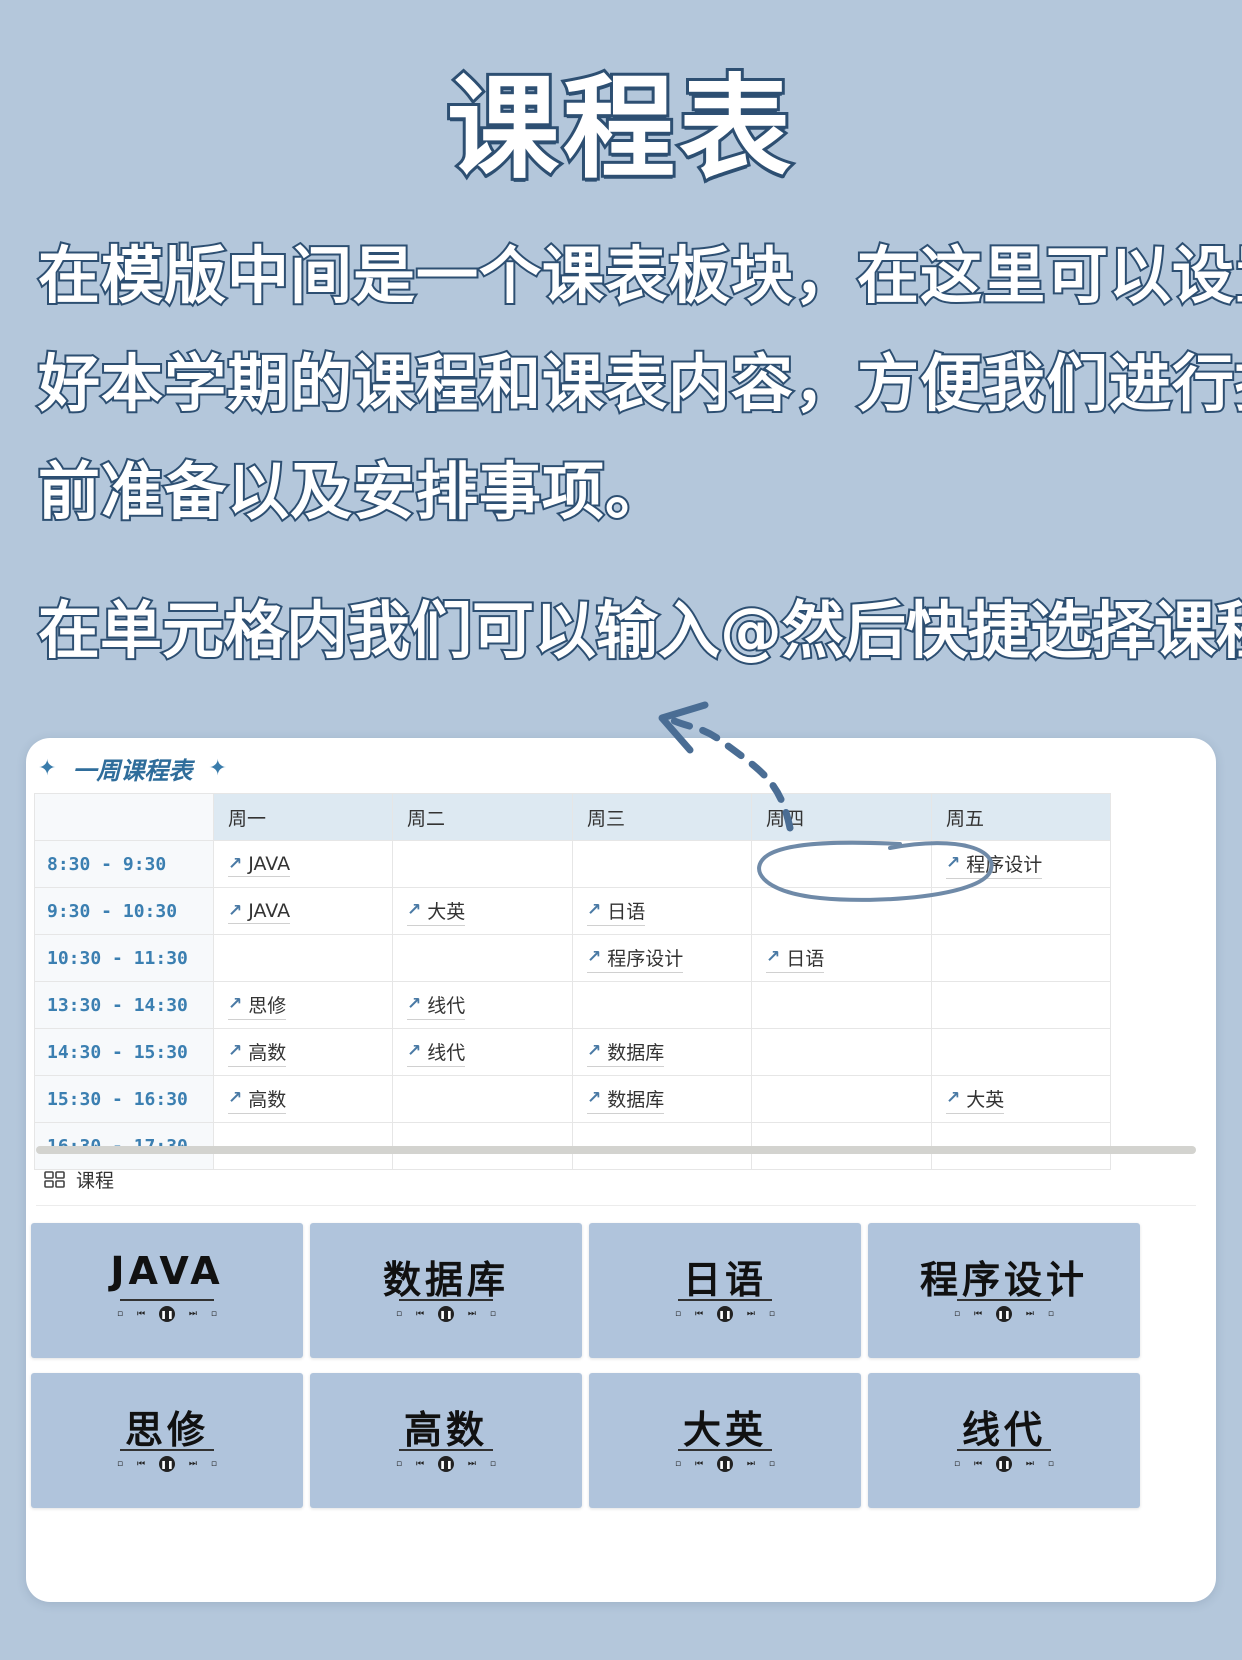 Image resolution: width=1242 pixels, height=1660 pixels. I want to click on course-tile: 大英 ▫ ⏮ ❚❚ ⏭ ▫, so click(725, 1440).